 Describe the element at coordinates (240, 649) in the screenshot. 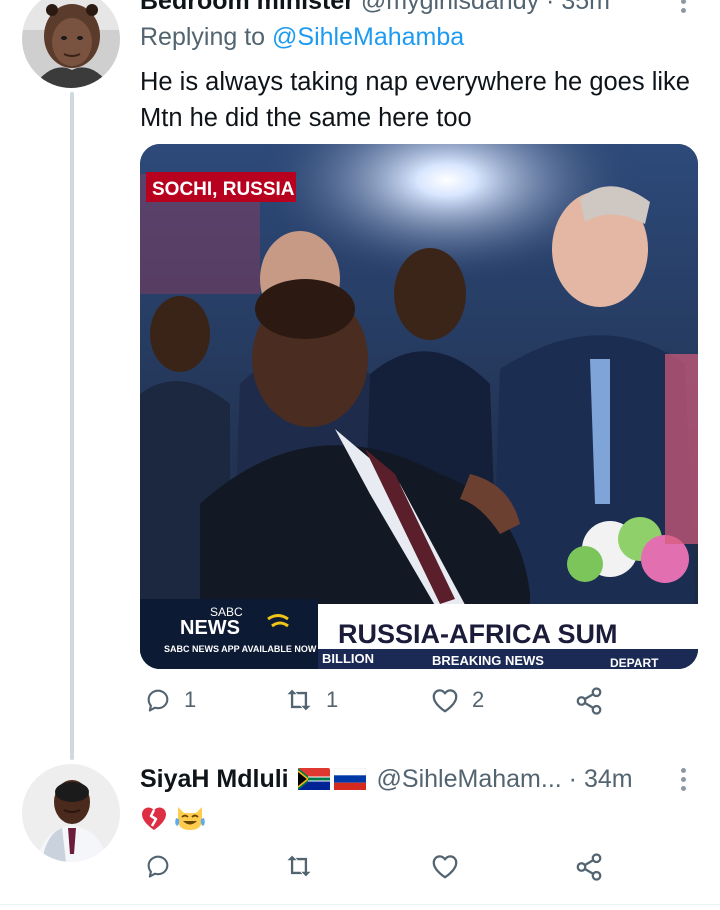

I see `app-note: SABC NEWS APP AVAILABLE NOW` at that location.